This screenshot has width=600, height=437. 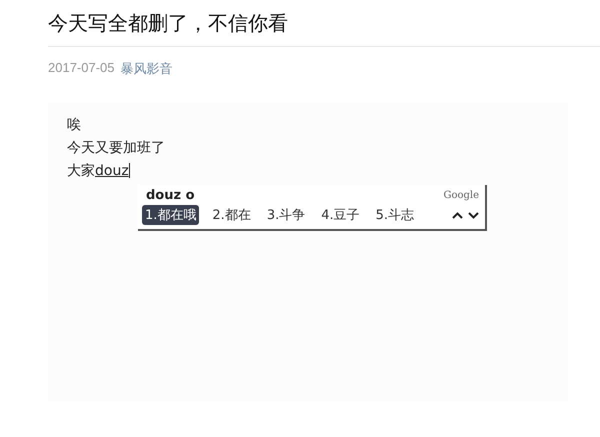 I want to click on article-title: 今天写全都删了，不信你看, so click(x=168, y=23).